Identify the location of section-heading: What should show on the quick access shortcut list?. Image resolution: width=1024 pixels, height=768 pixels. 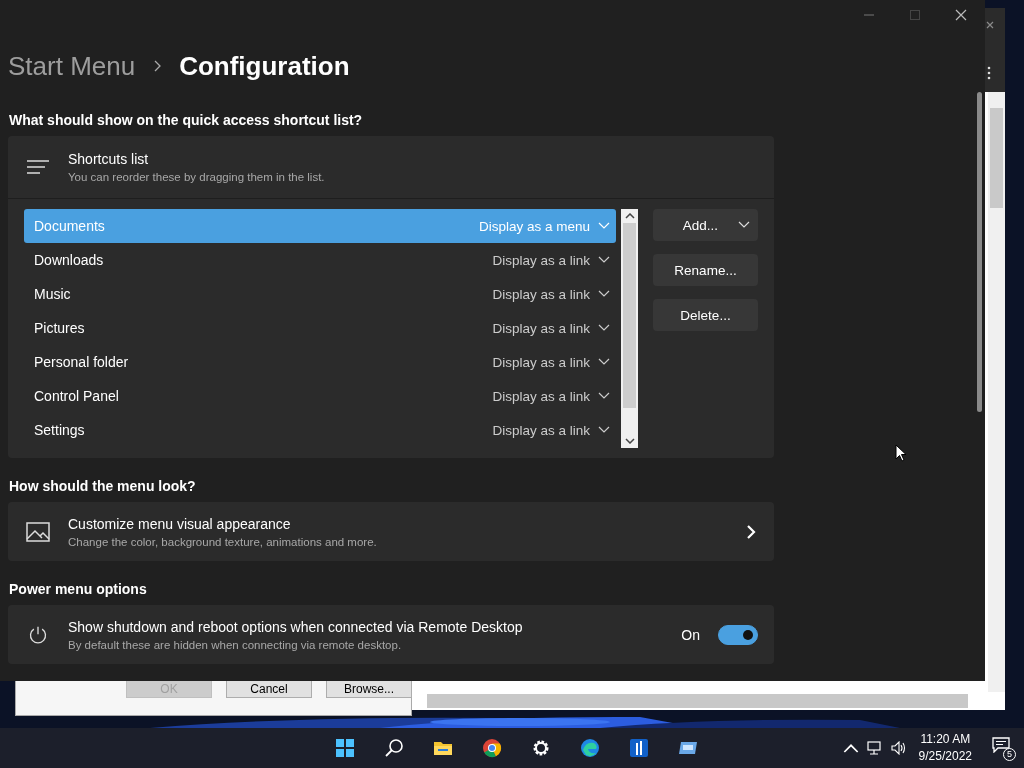
(186, 120).